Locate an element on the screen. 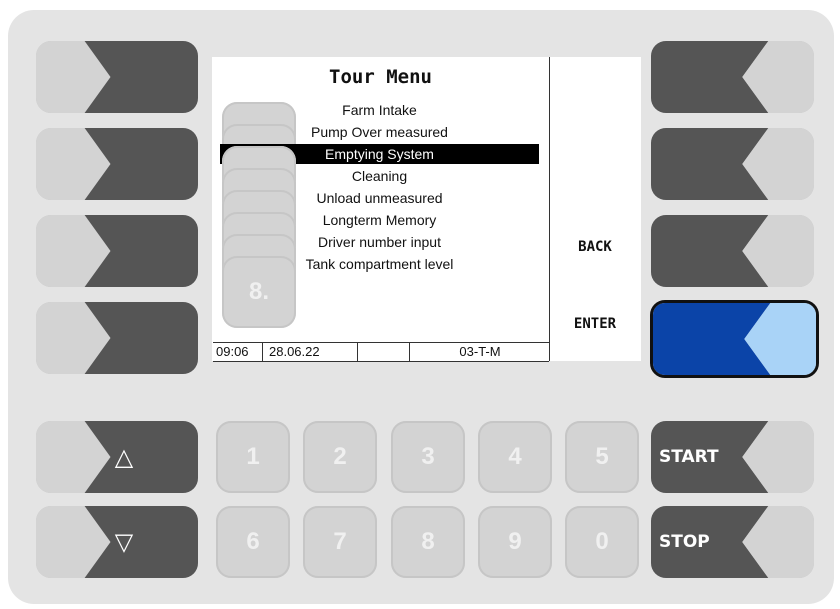  menu-item-1: 1. Farm Intake is located at coordinates (379, 137).